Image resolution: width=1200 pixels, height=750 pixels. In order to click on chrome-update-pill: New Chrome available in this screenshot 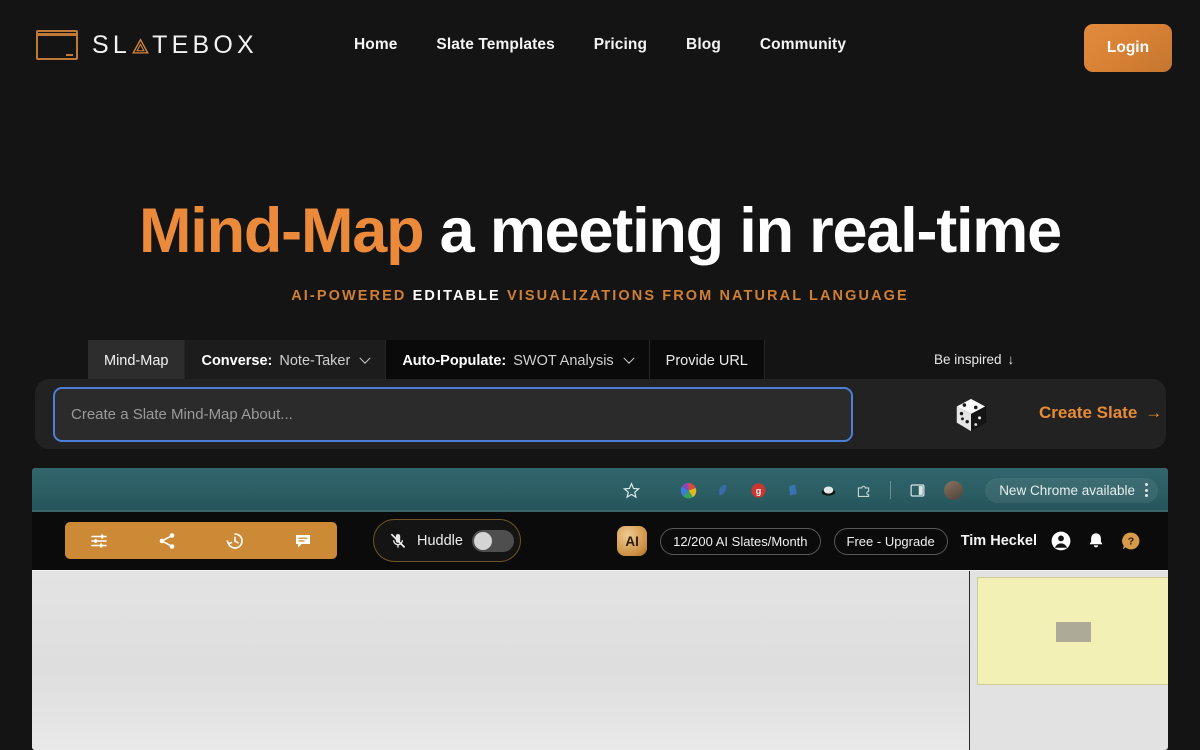, I will do `click(1071, 490)`.